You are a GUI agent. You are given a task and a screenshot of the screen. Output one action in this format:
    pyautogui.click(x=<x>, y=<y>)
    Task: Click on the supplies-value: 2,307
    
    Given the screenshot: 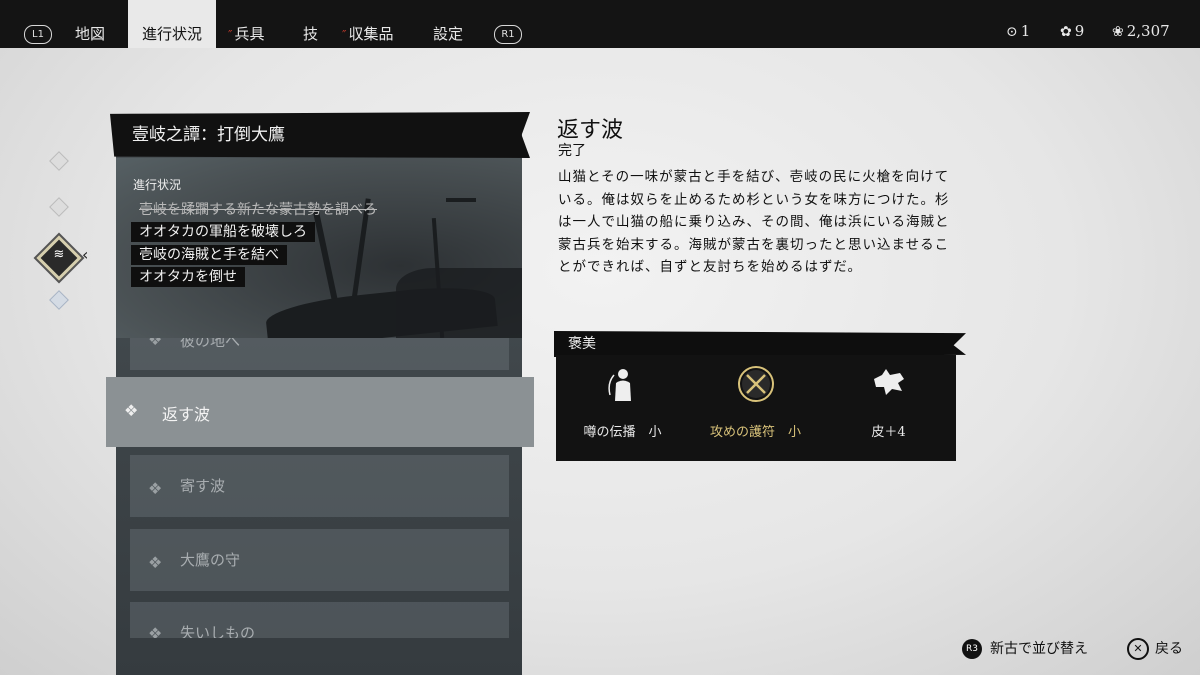 What is the action you would take?
    pyautogui.click(x=1148, y=31)
    